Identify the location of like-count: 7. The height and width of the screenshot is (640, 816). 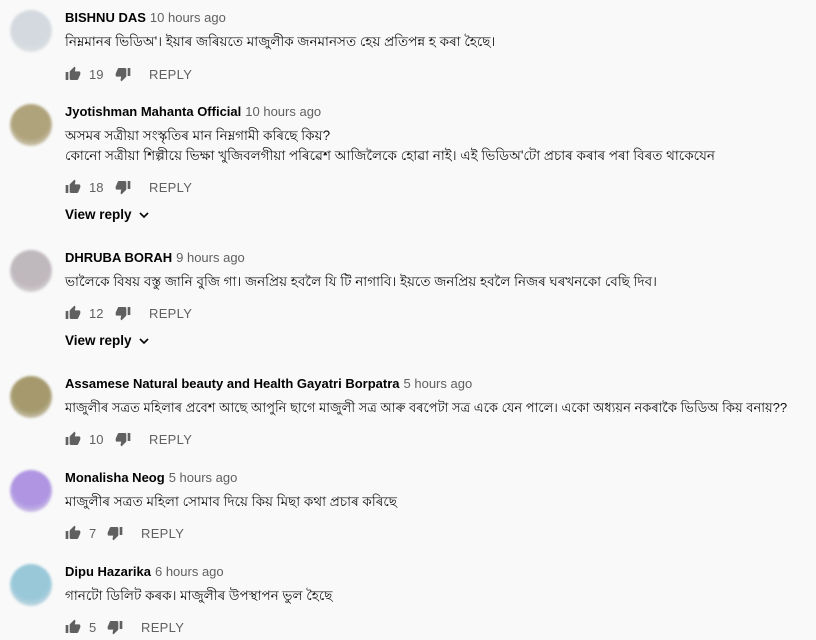
(93, 533).